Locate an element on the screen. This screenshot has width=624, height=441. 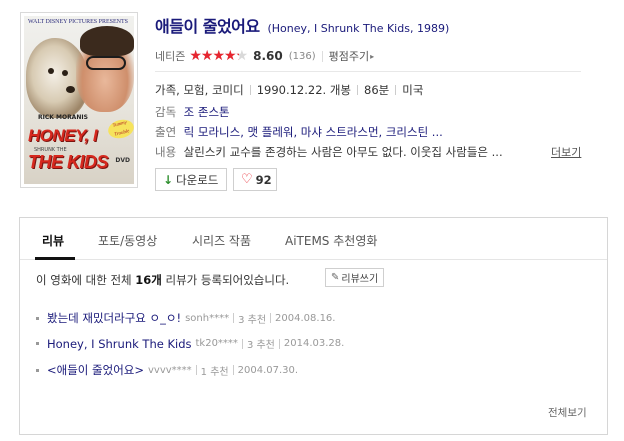
star-rating-icon: ★★★★★★★★★★ is located at coordinates (218, 56).